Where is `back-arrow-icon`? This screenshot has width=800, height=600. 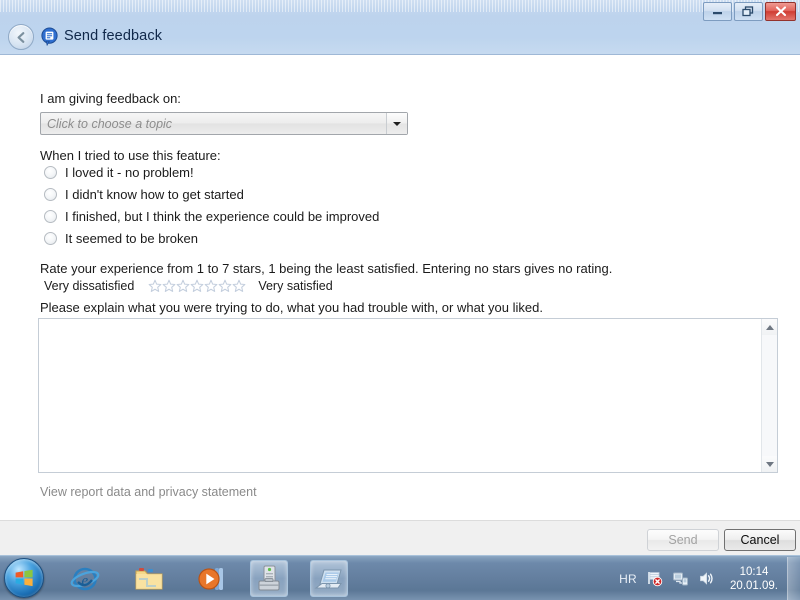 back-arrow-icon is located at coordinates (20, 37).